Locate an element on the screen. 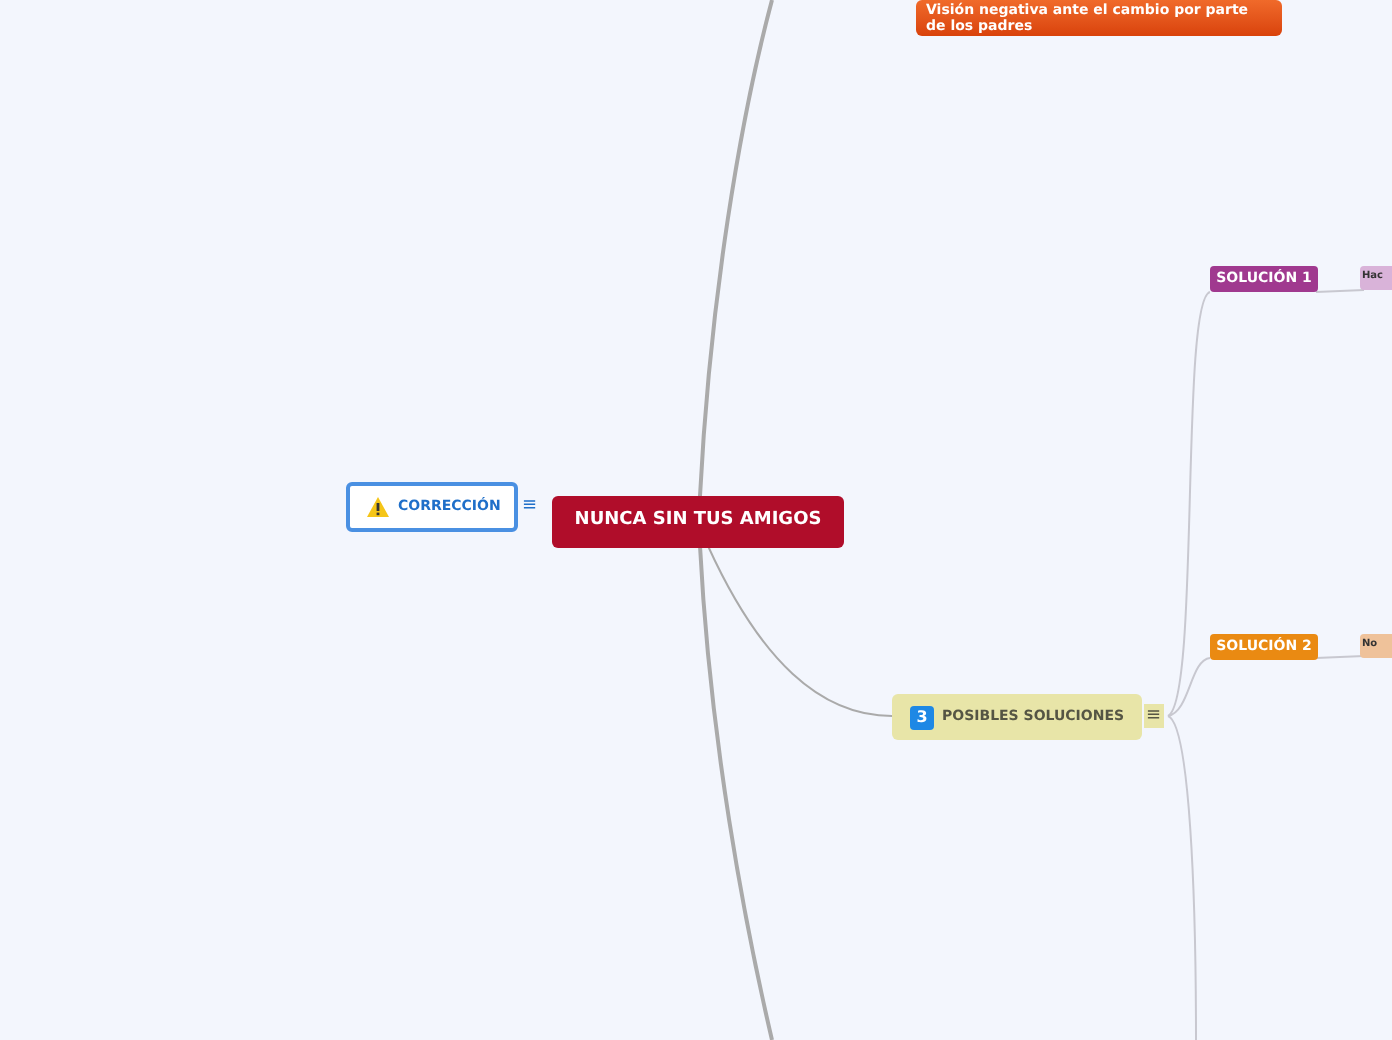 The image size is (1392, 1040). number-badge: 3 is located at coordinates (922, 717).